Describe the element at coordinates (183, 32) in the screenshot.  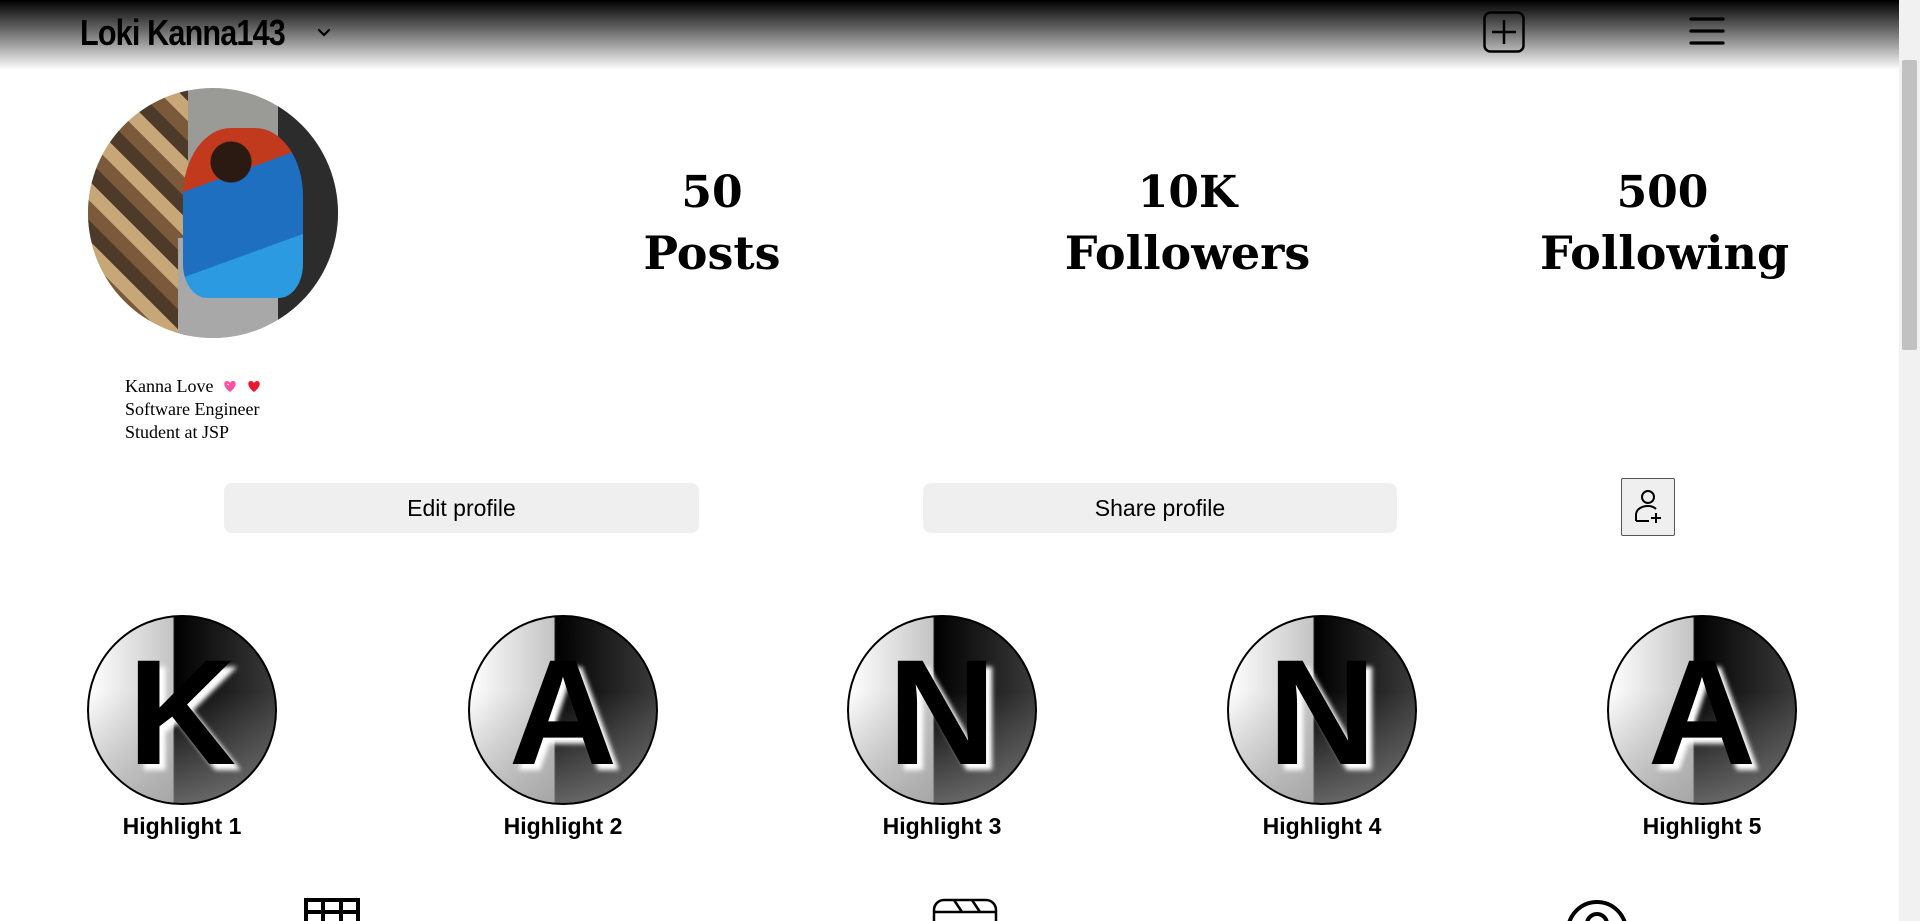
I see `username: Loki Kanna143` at that location.